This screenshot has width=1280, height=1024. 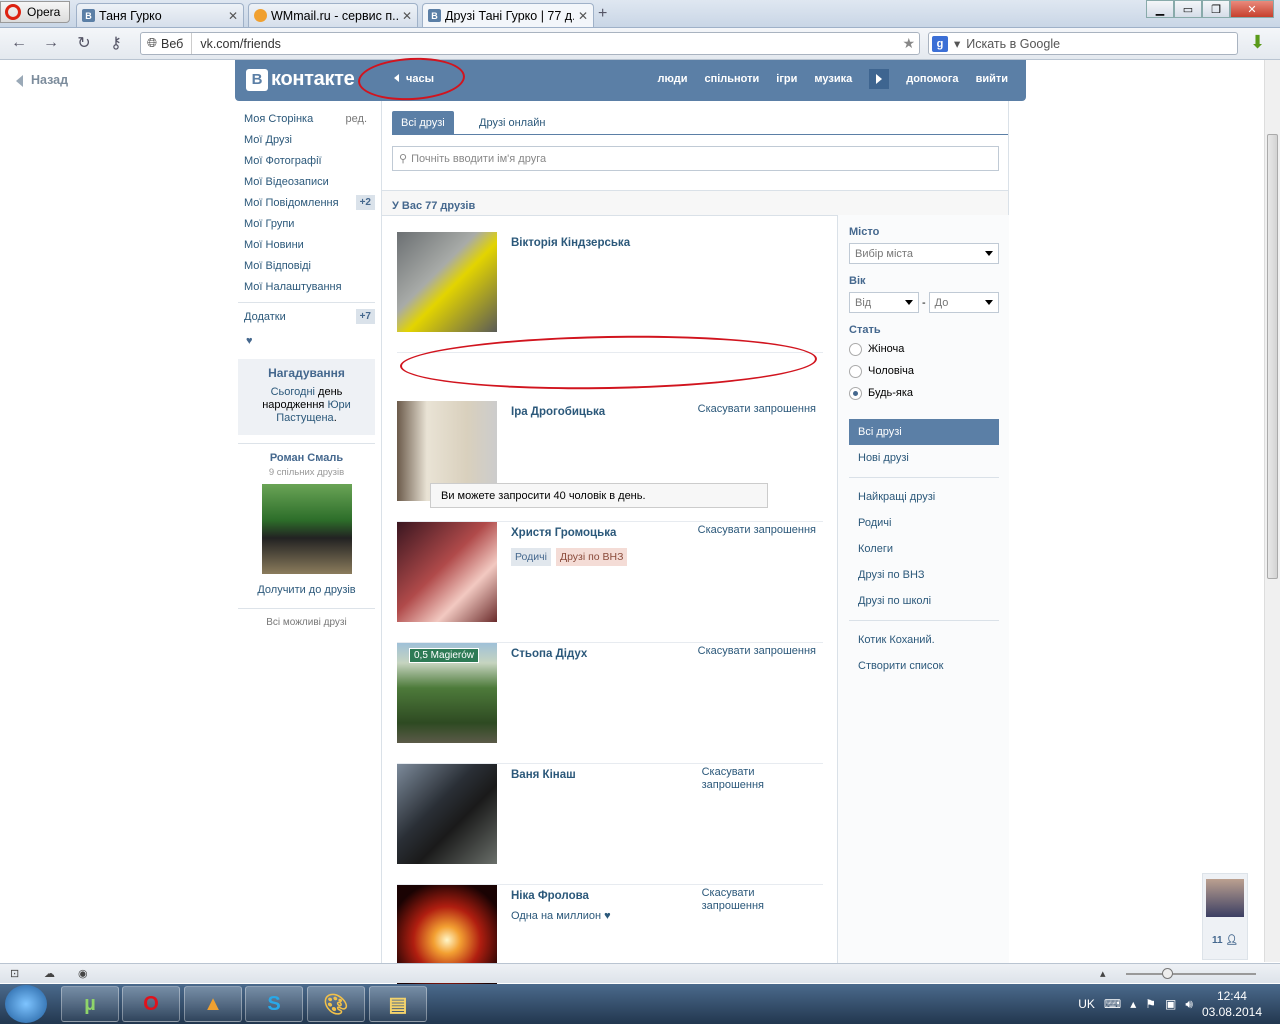 I want to click on bookmark-star-icon: ★, so click(x=908, y=43).